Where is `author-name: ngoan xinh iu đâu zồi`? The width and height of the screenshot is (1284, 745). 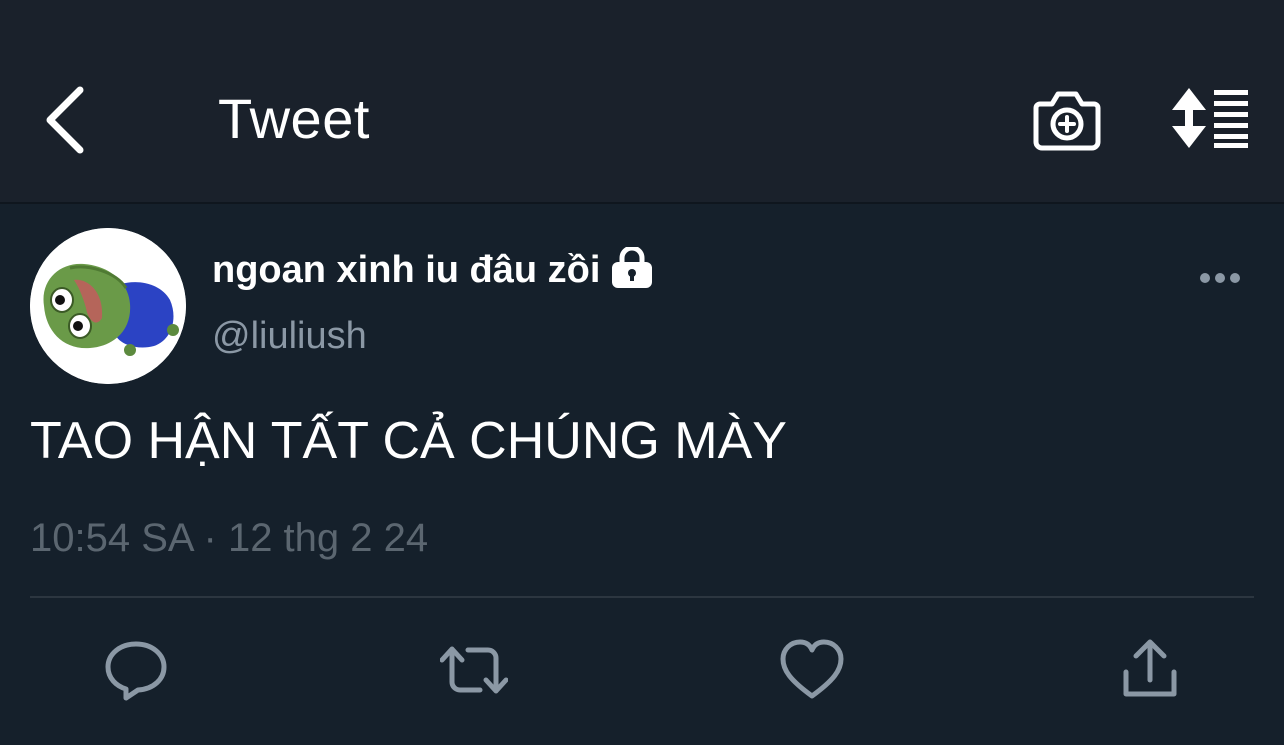 author-name: ngoan xinh iu đâu zồi is located at coordinates (433, 270).